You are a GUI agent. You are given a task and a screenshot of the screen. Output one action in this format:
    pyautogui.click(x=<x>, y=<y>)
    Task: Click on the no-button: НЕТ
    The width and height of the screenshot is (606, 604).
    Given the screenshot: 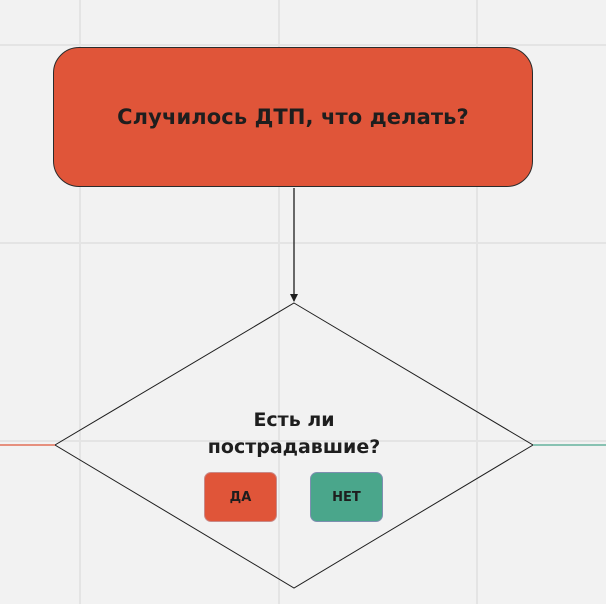 What is the action you would take?
    pyautogui.click(x=346, y=497)
    